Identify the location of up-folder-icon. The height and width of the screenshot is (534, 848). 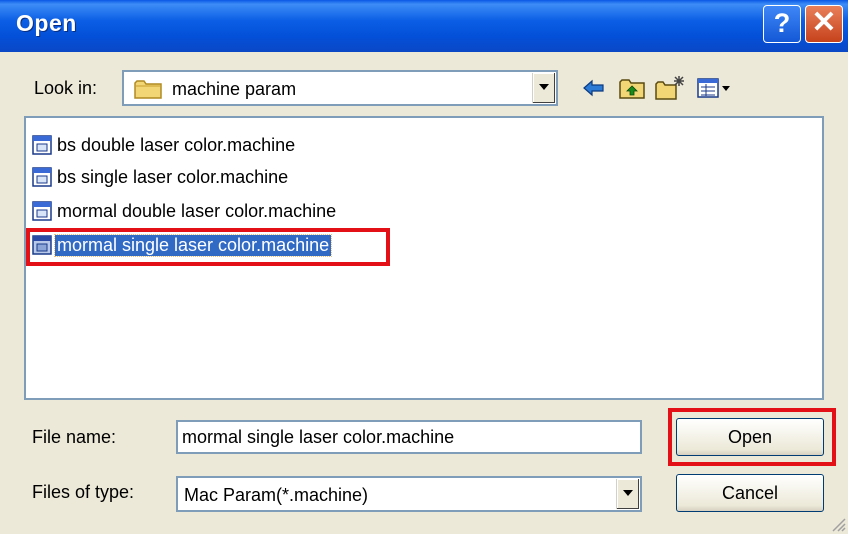
(632, 88).